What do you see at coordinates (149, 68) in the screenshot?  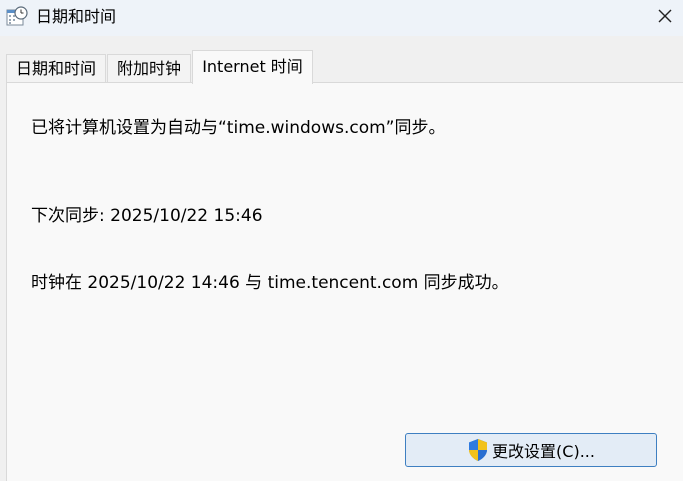 I see `tab-additional-clocks: 附加时钟` at bounding box center [149, 68].